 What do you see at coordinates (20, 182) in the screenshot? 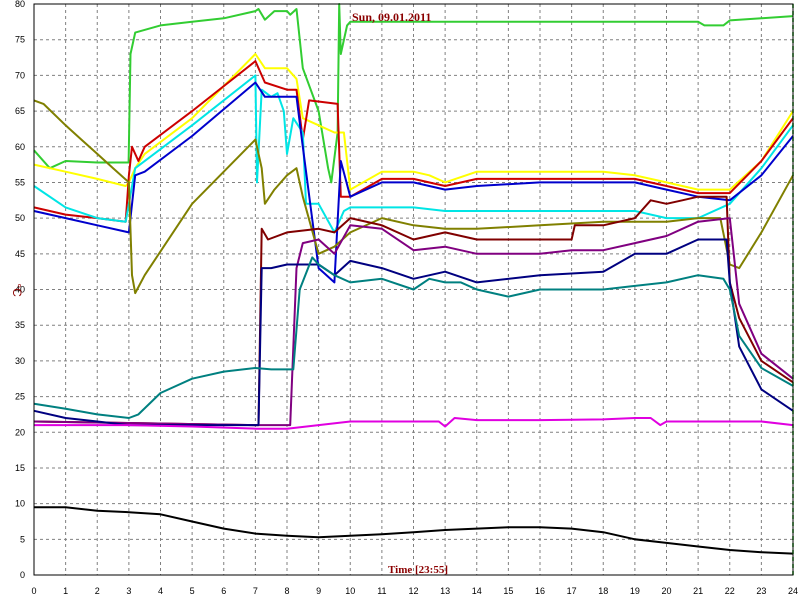
I see `y-tick-label: 55` at bounding box center [20, 182].